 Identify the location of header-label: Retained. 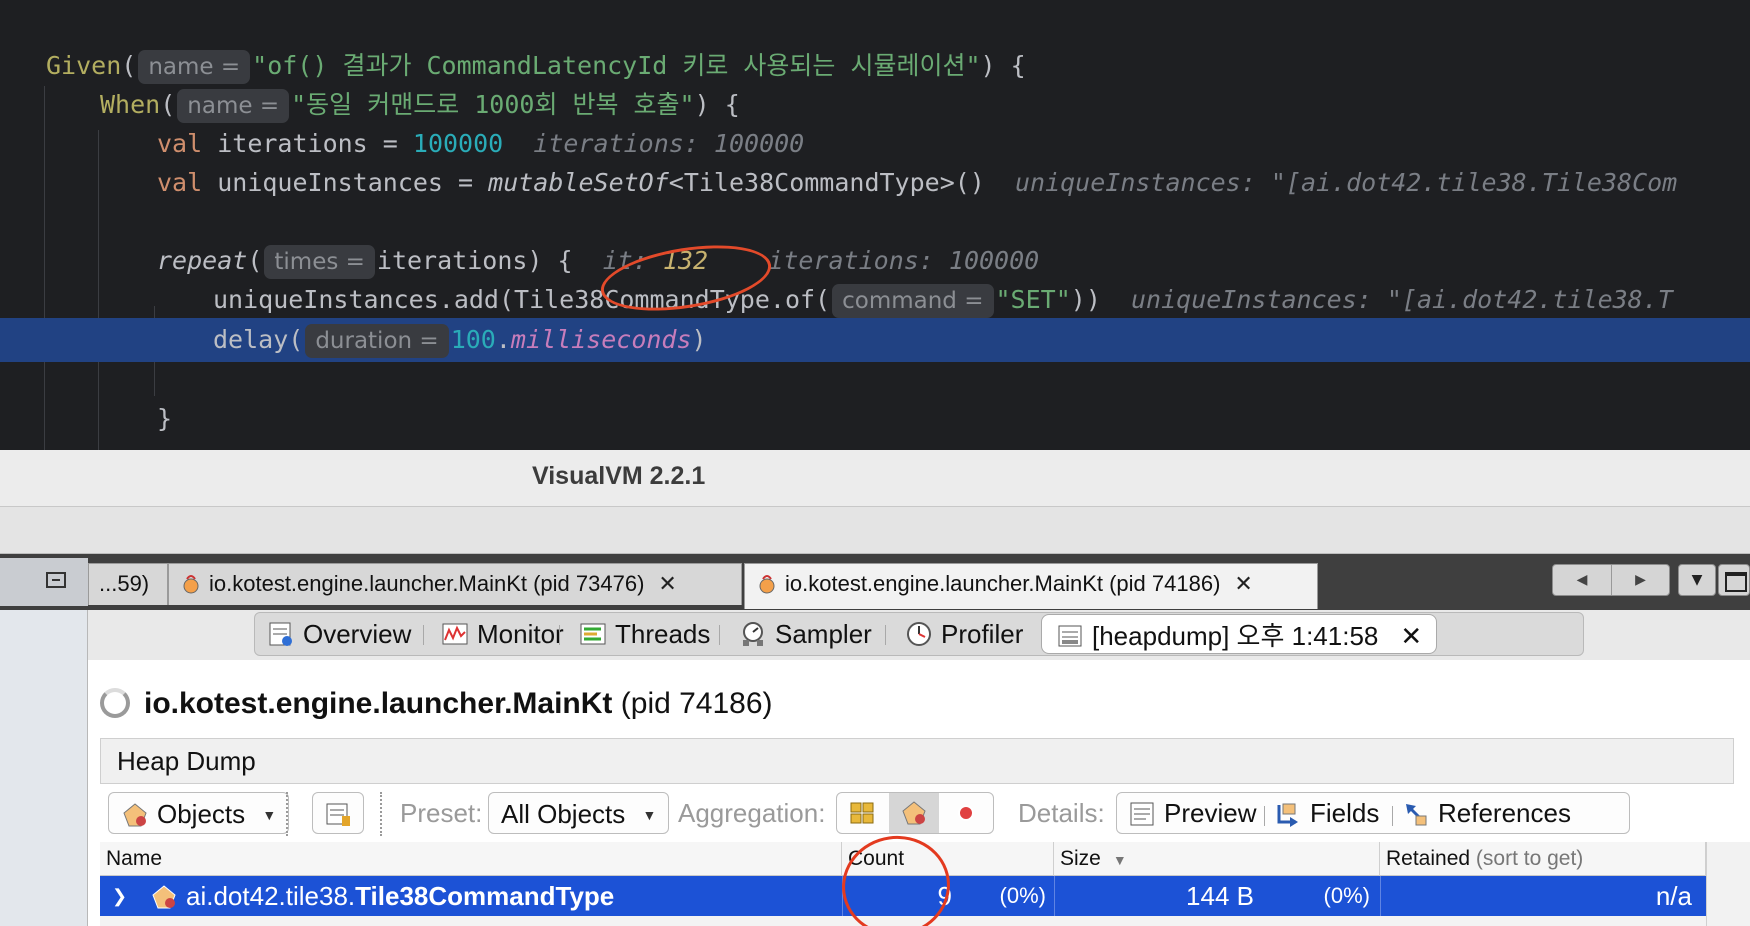
(1428, 858).